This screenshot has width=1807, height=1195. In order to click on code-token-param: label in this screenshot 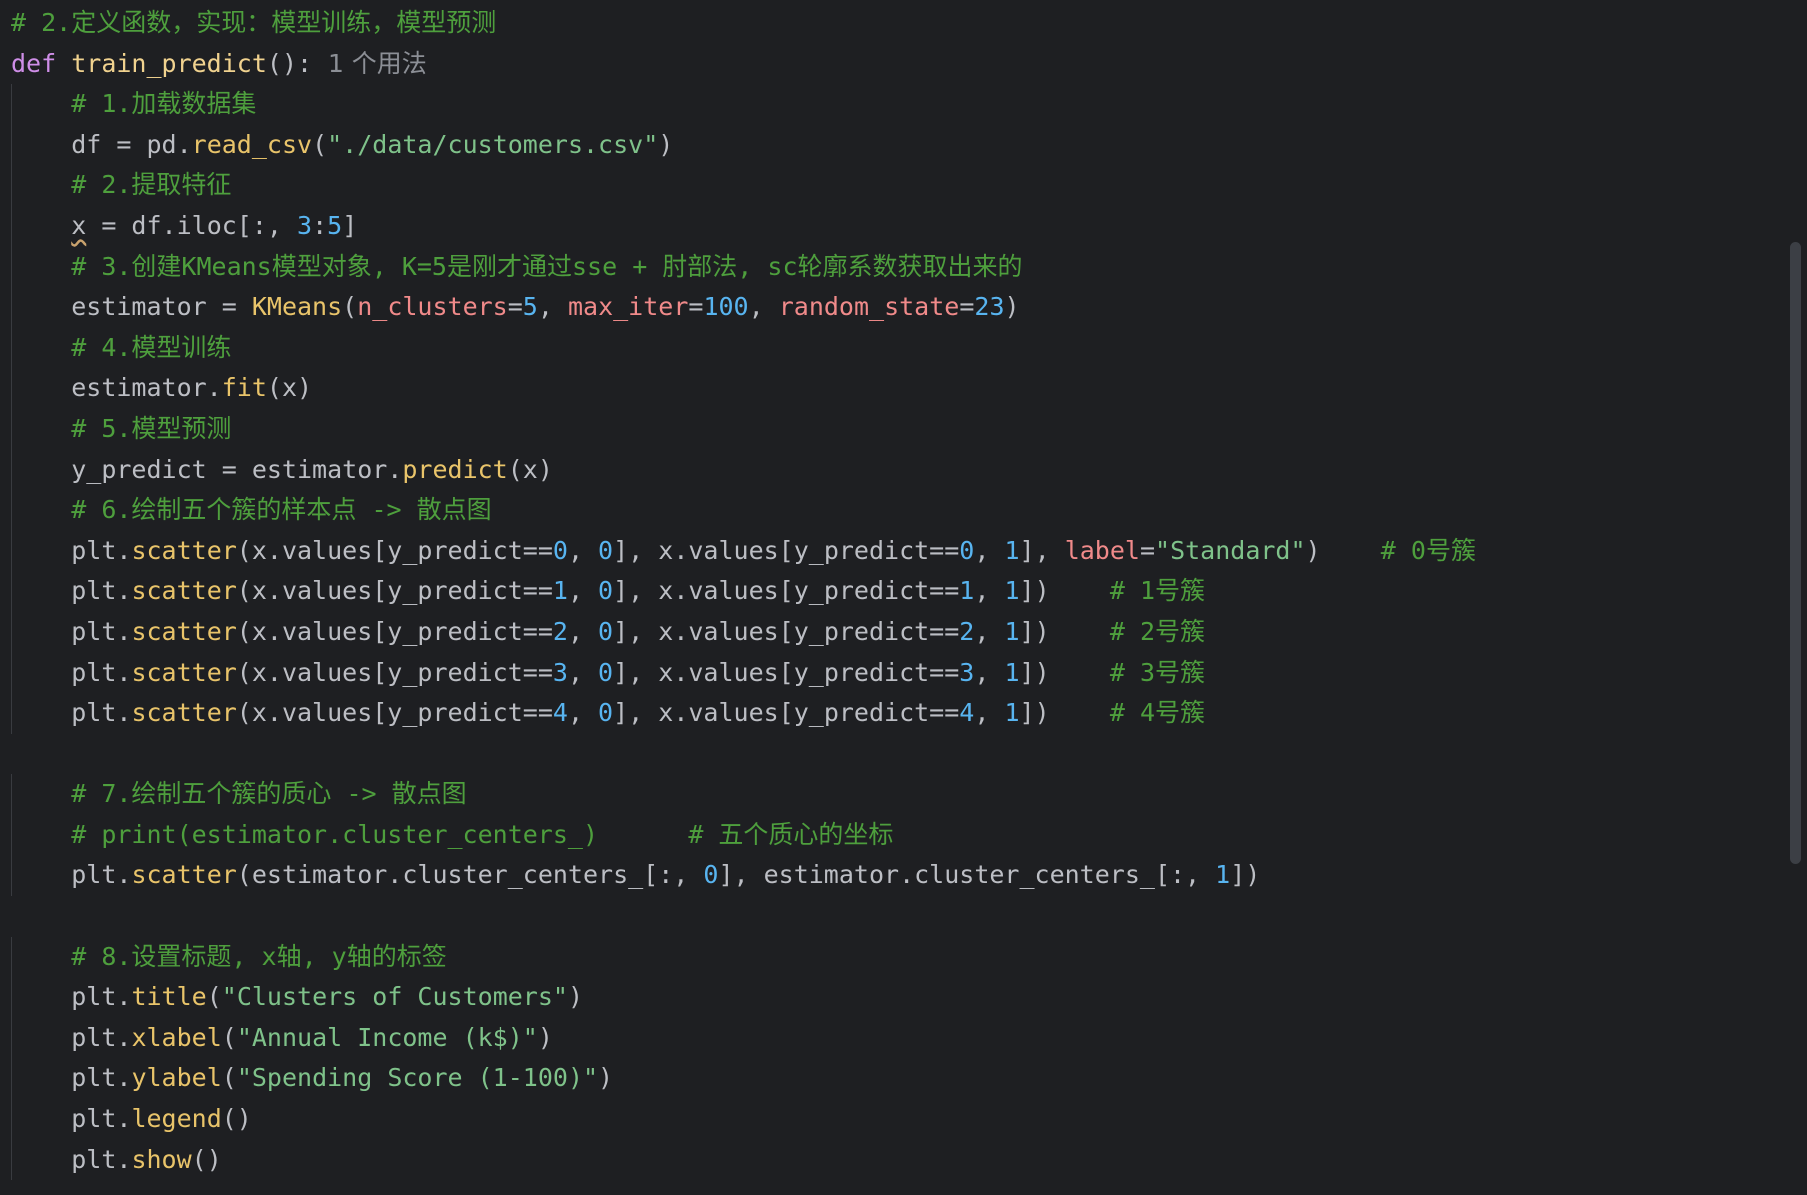, I will do `click(1102, 550)`.